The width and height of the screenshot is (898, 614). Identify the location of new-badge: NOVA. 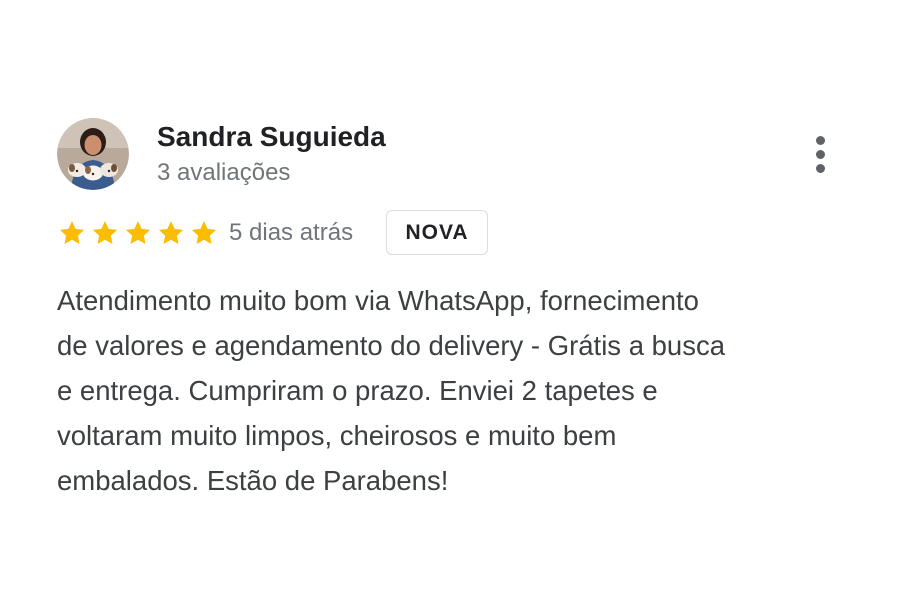
(437, 232).